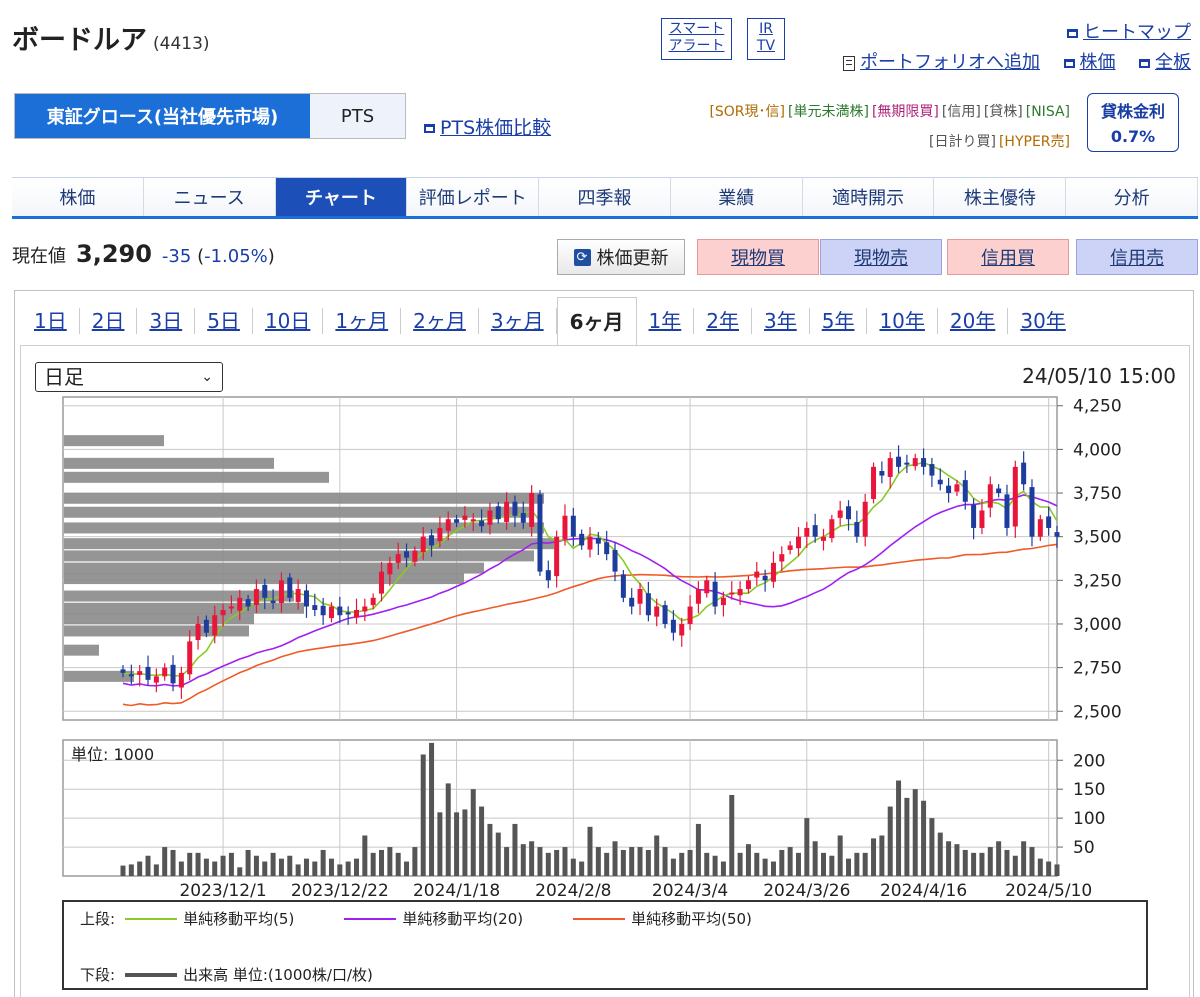  Describe the element at coordinates (1084, 848) in the screenshot. I see `volume-tick-label: 50` at that location.